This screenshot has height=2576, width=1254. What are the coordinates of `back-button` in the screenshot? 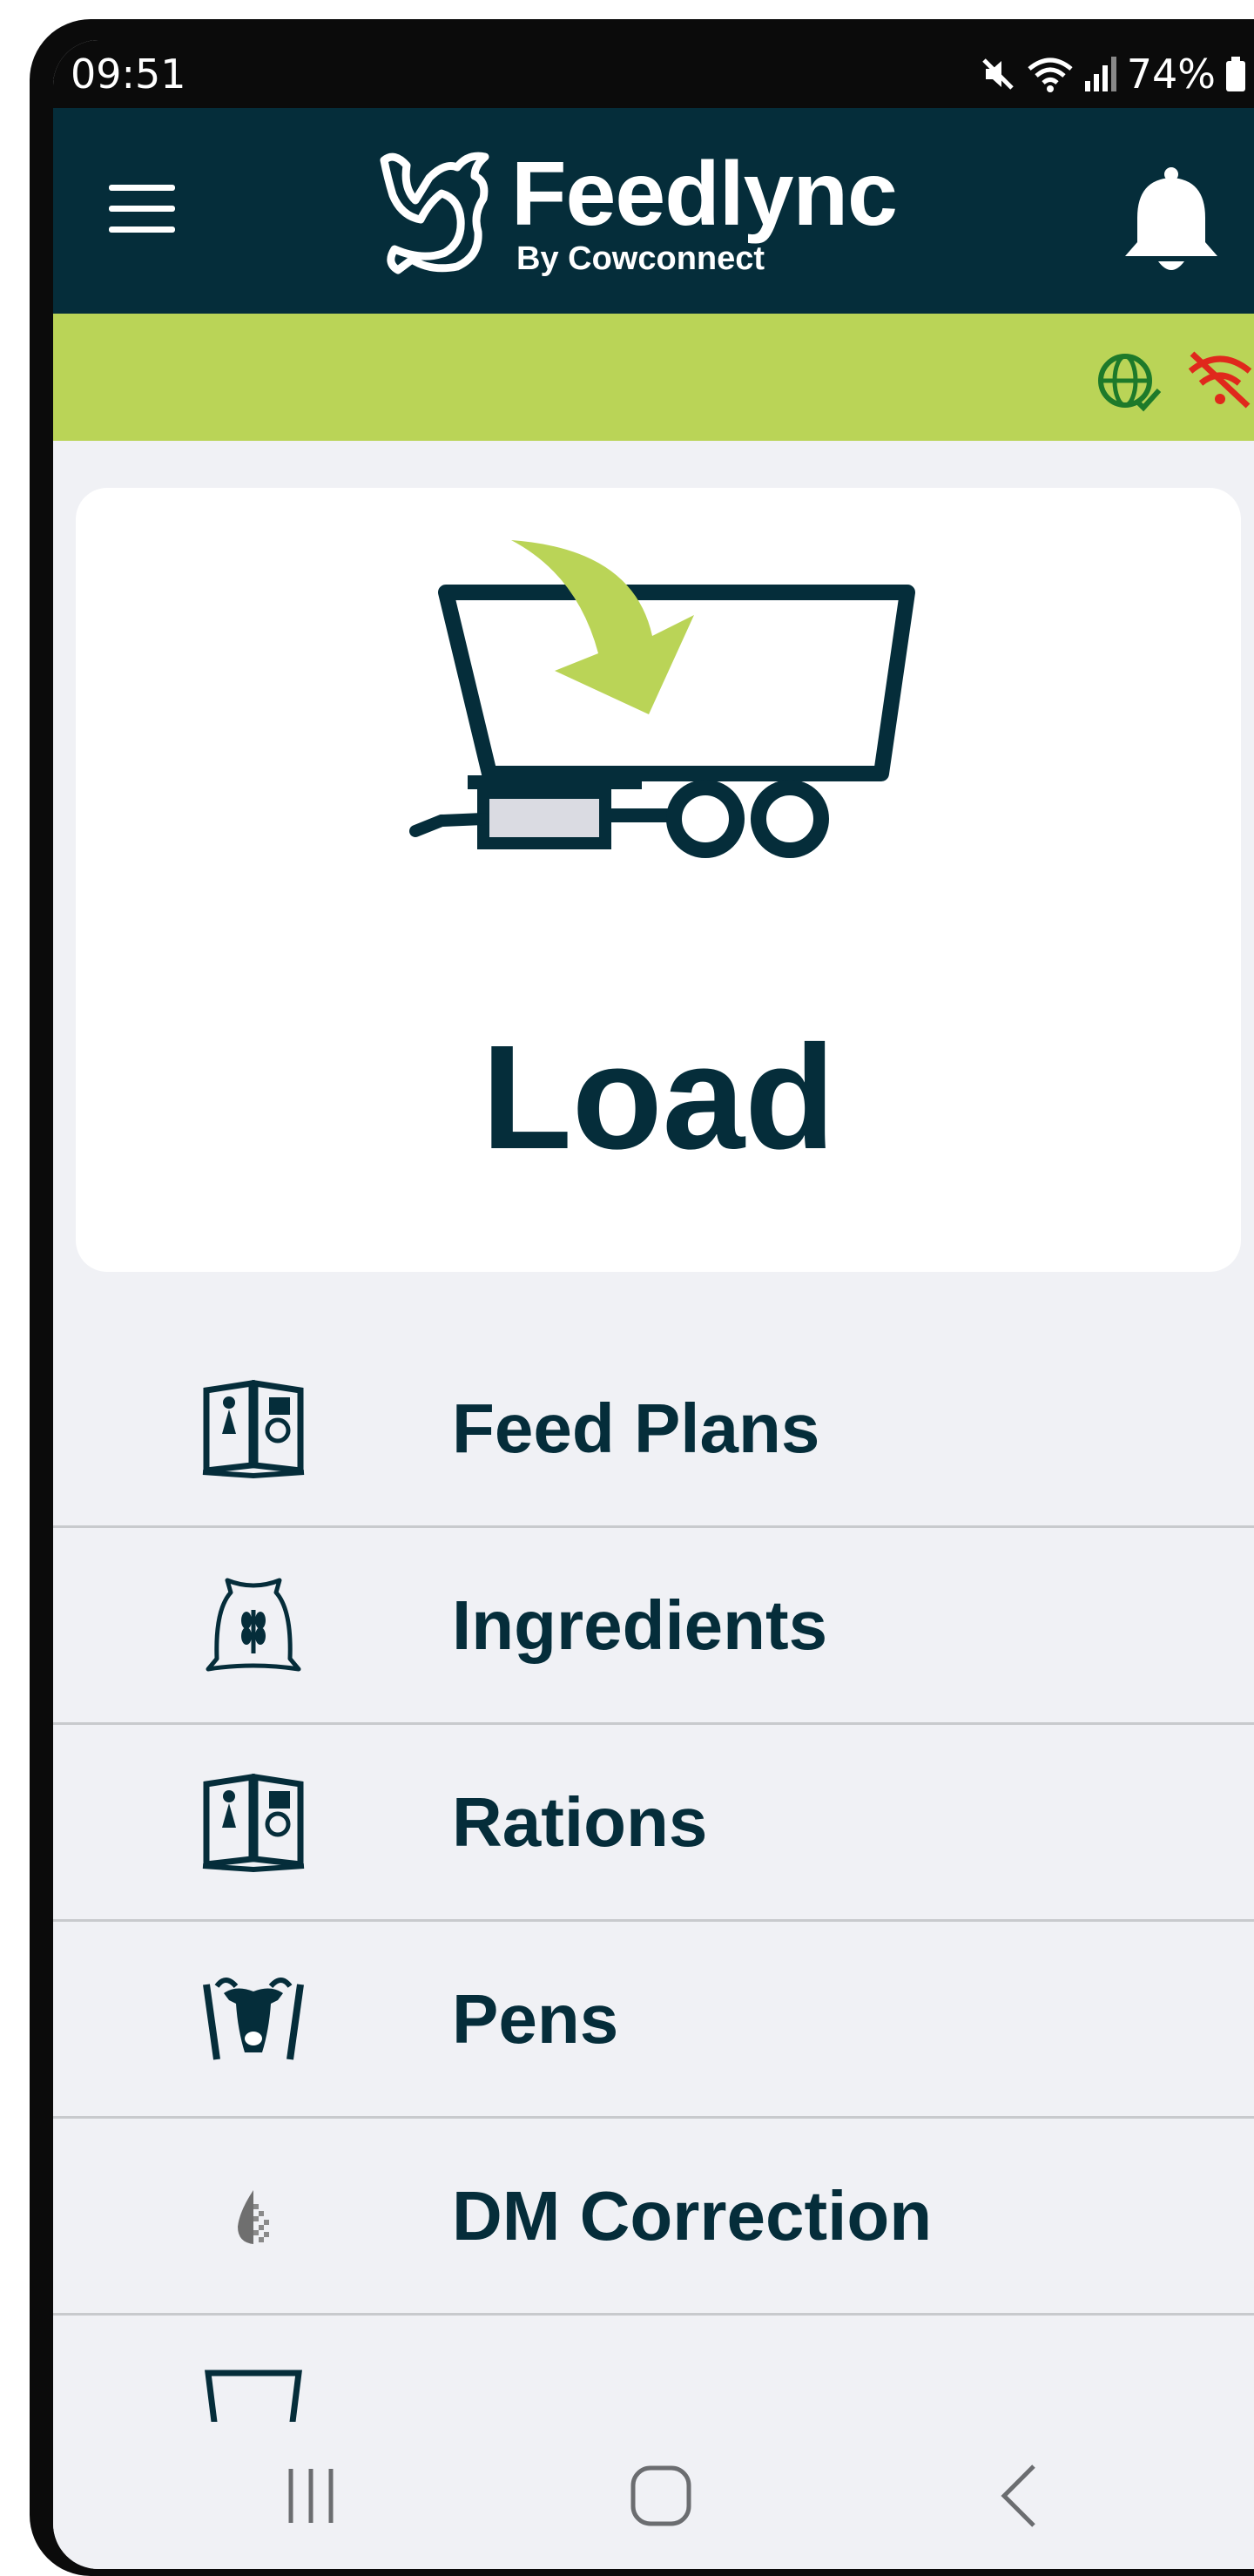 It's located at (1018, 2495).